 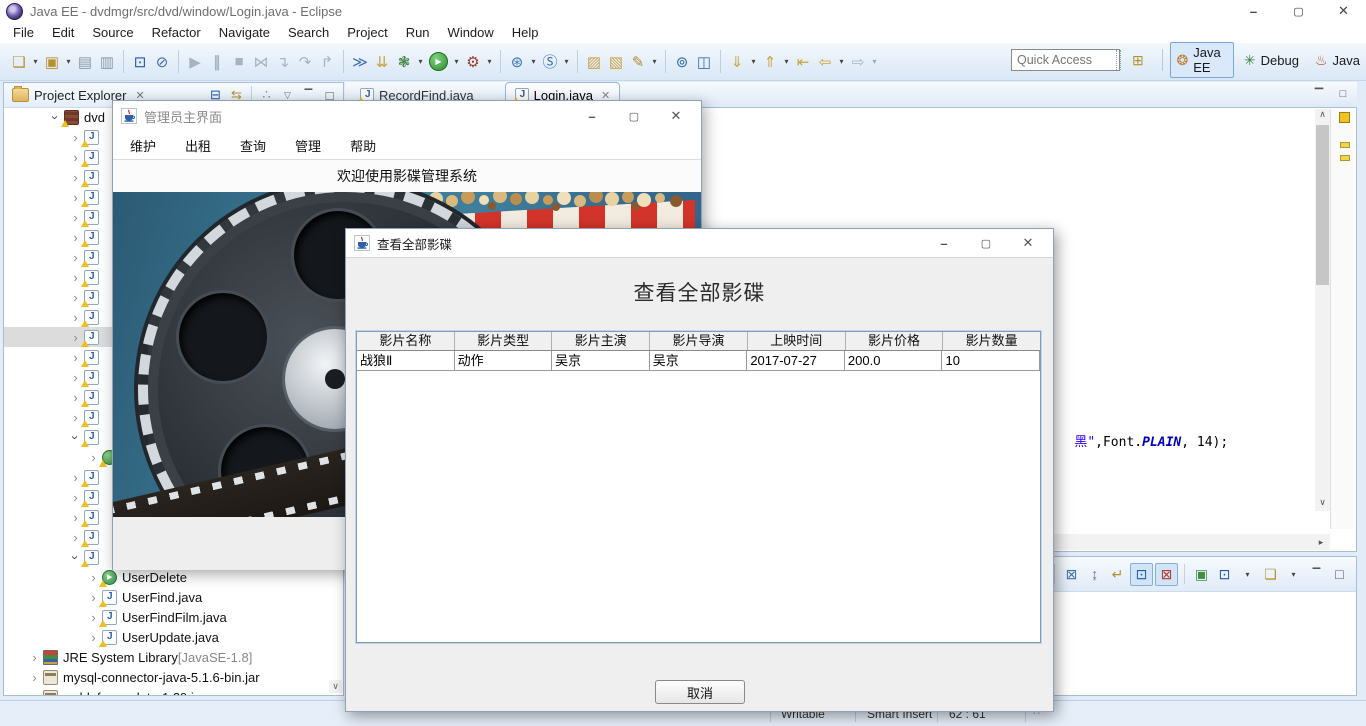 I want to click on word-wrap-button: ↵, so click(x=1117, y=574).